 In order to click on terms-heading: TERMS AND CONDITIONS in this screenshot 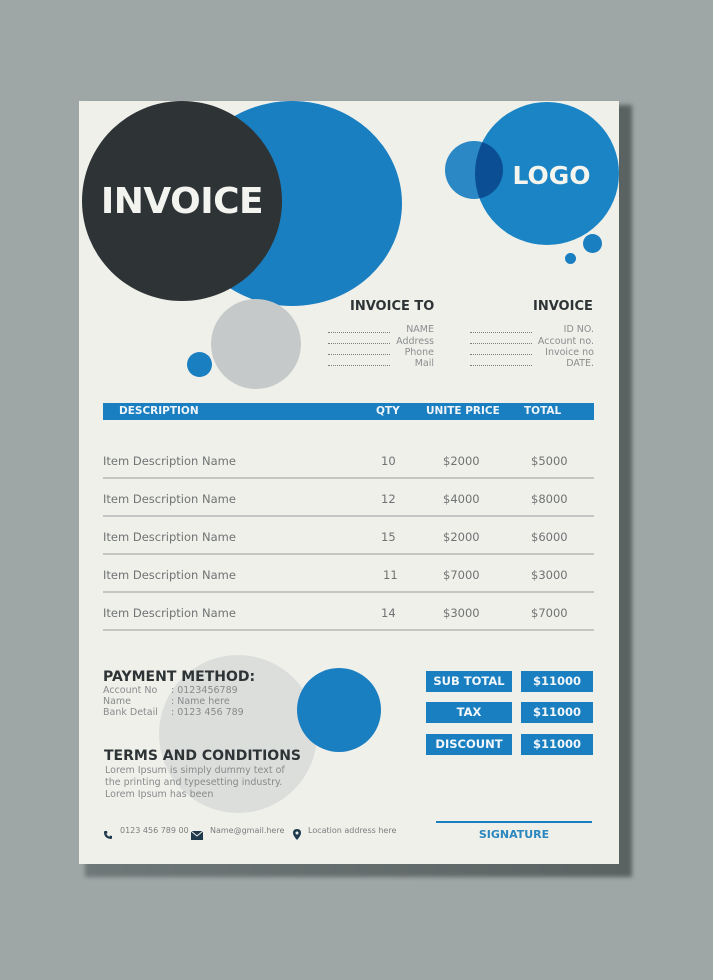, I will do `click(203, 756)`.